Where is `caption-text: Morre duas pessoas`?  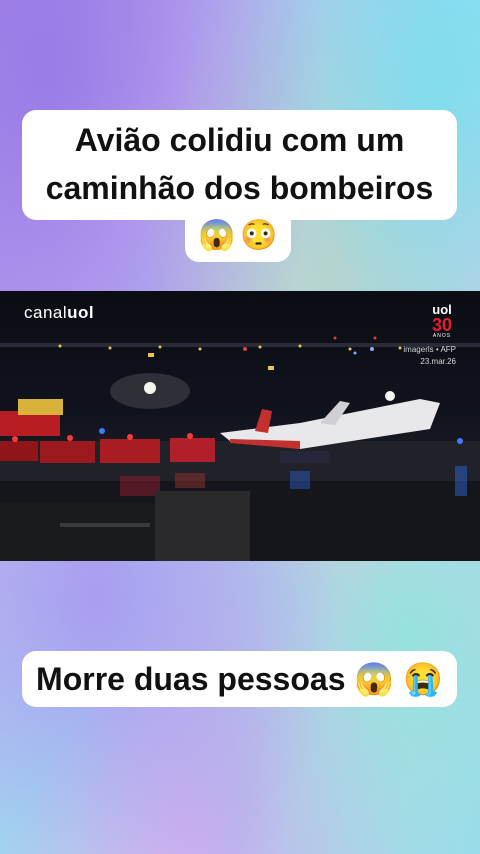 caption-text: Morre duas pessoas is located at coordinates (191, 679).